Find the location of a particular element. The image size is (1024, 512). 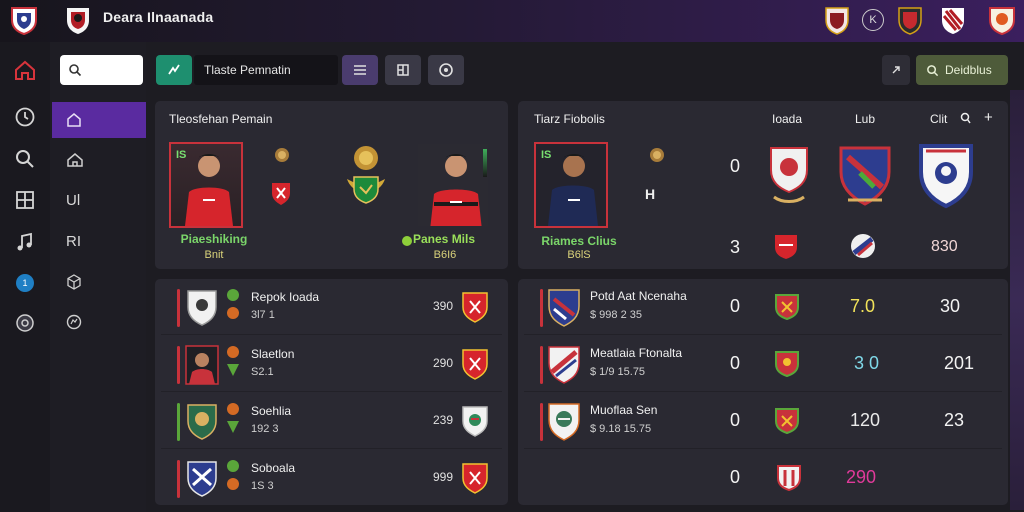

player-card-away is located at coordinates (453, 185).